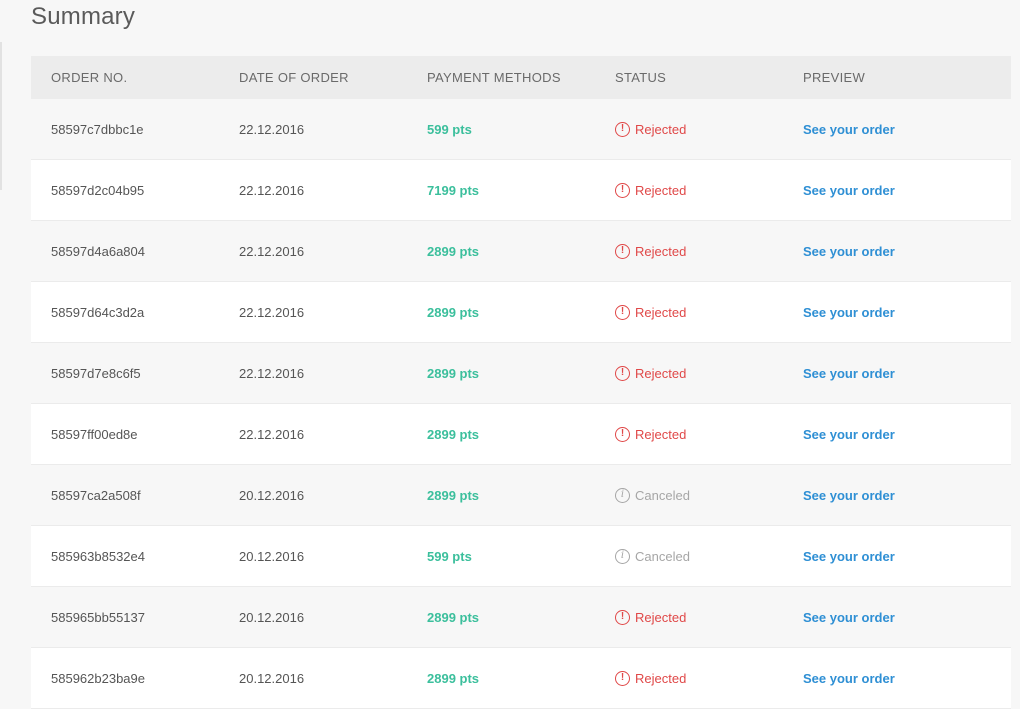  I want to click on order-number-cell: 585962b23ba9e, so click(125, 678).